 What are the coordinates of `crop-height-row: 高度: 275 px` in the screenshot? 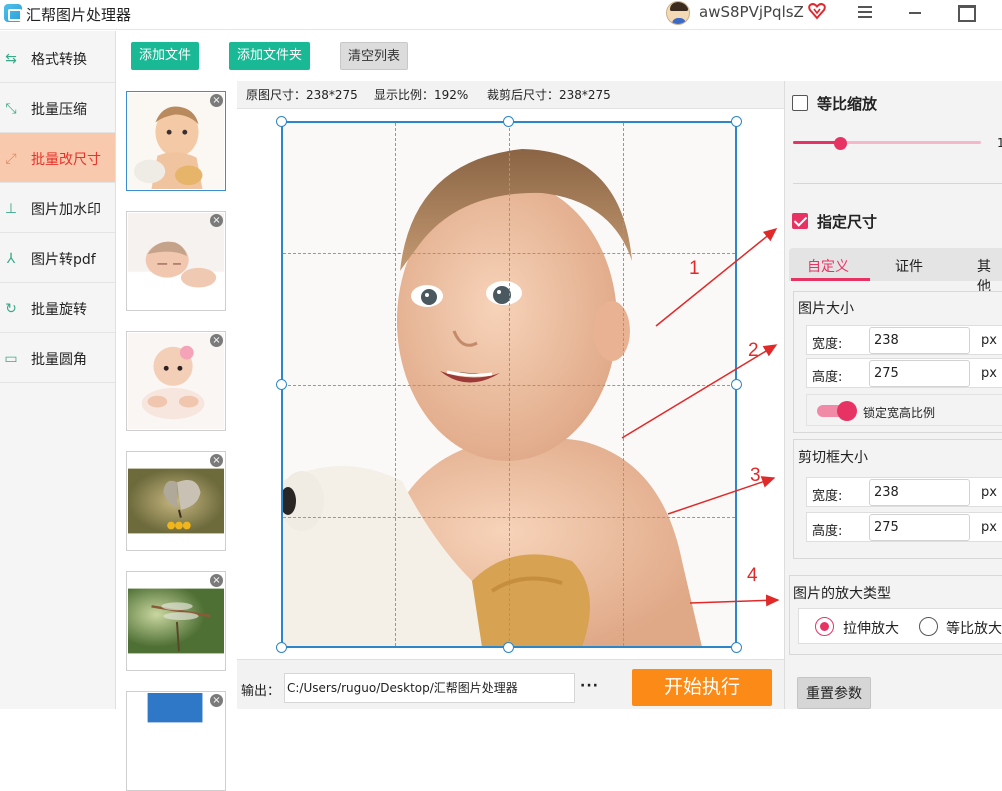 It's located at (904, 527).